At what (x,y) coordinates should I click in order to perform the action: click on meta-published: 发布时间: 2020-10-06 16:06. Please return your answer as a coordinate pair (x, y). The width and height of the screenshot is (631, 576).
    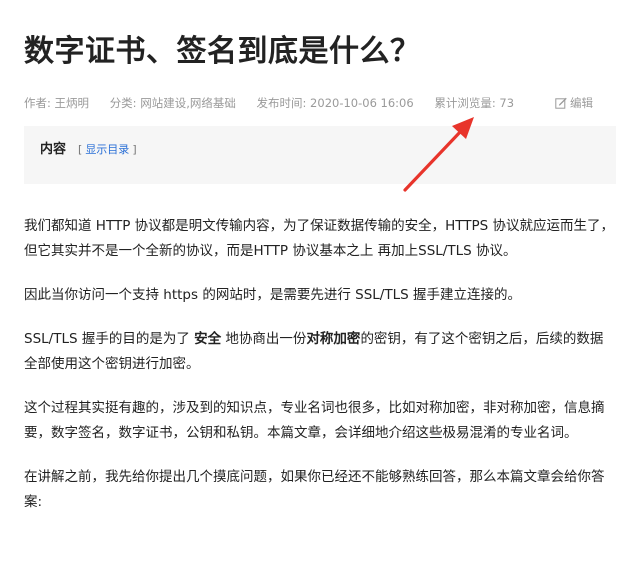
    Looking at the image, I should click on (335, 103).